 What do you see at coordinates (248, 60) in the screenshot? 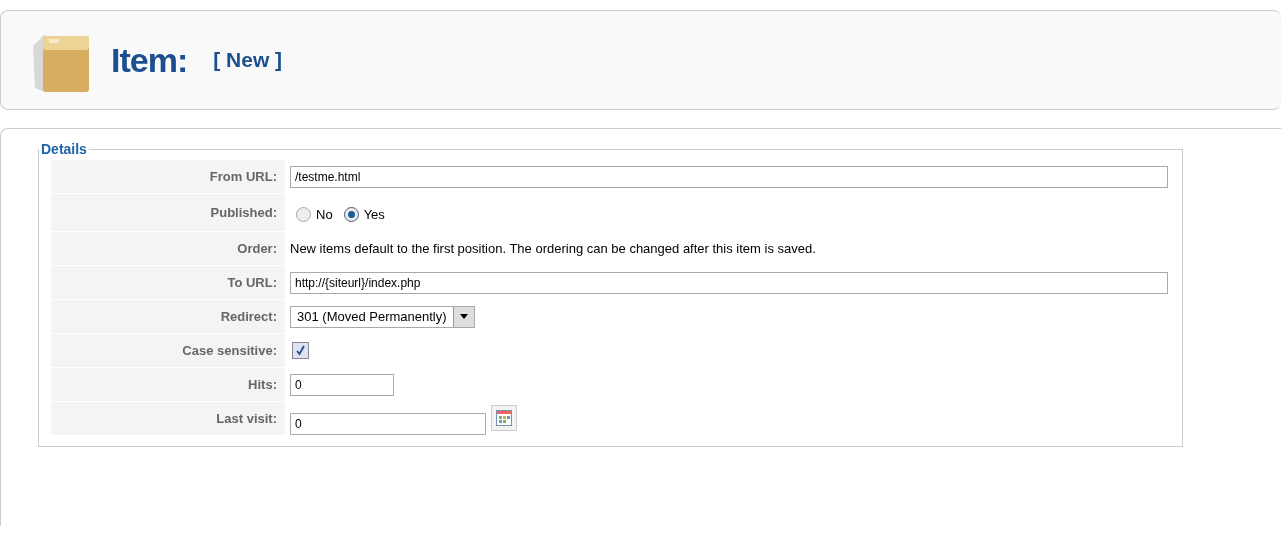
I see `page-subtitle: [ New ]` at bounding box center [248, 60].